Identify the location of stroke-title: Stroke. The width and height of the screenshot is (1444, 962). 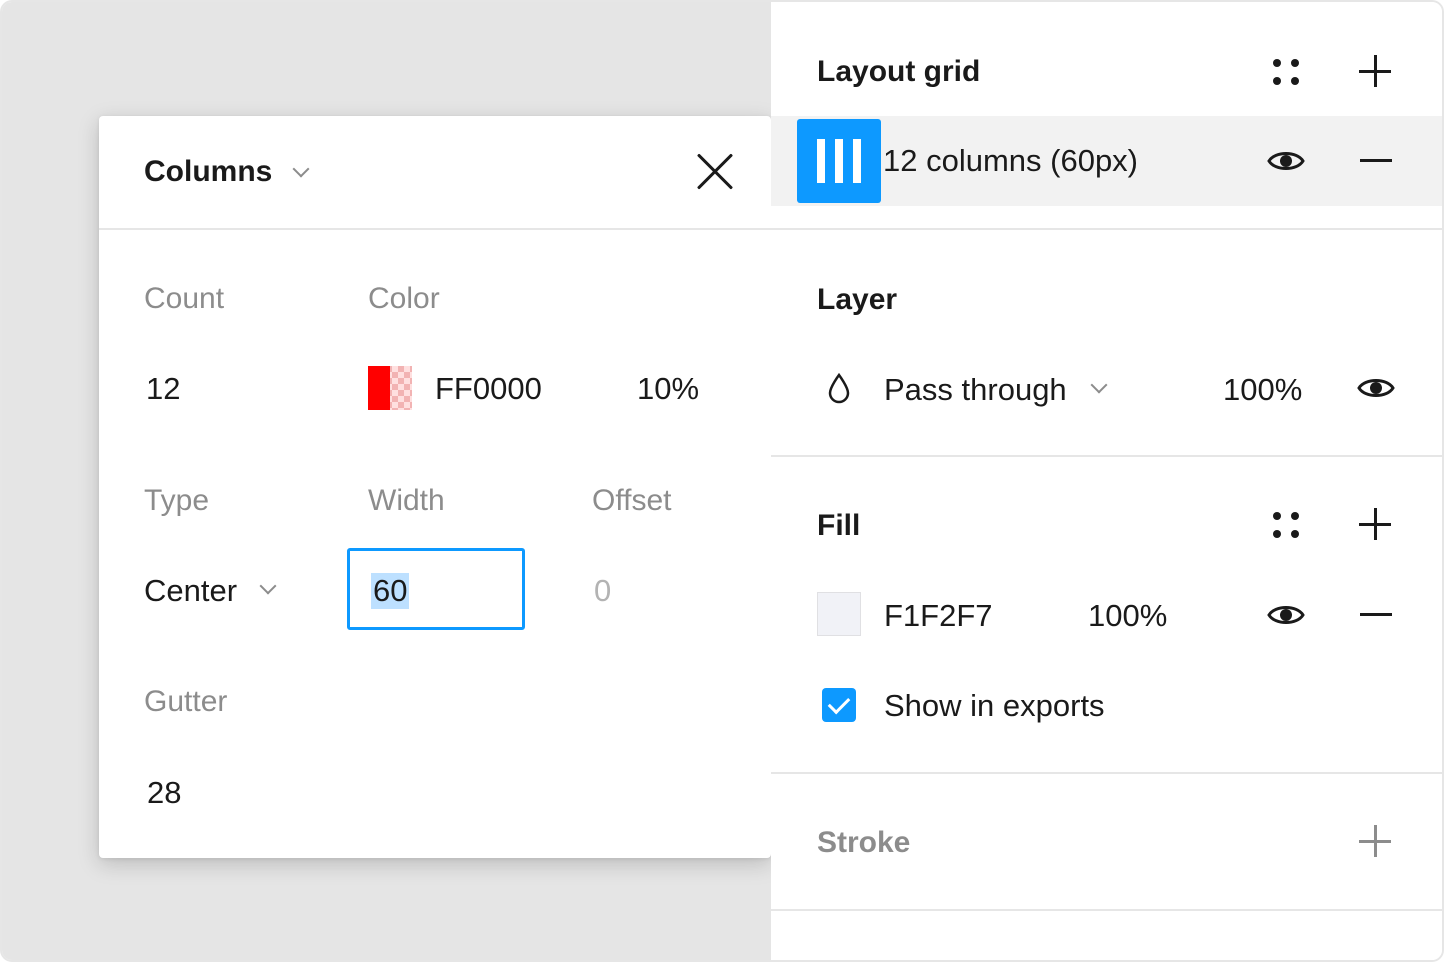
(864, 842).